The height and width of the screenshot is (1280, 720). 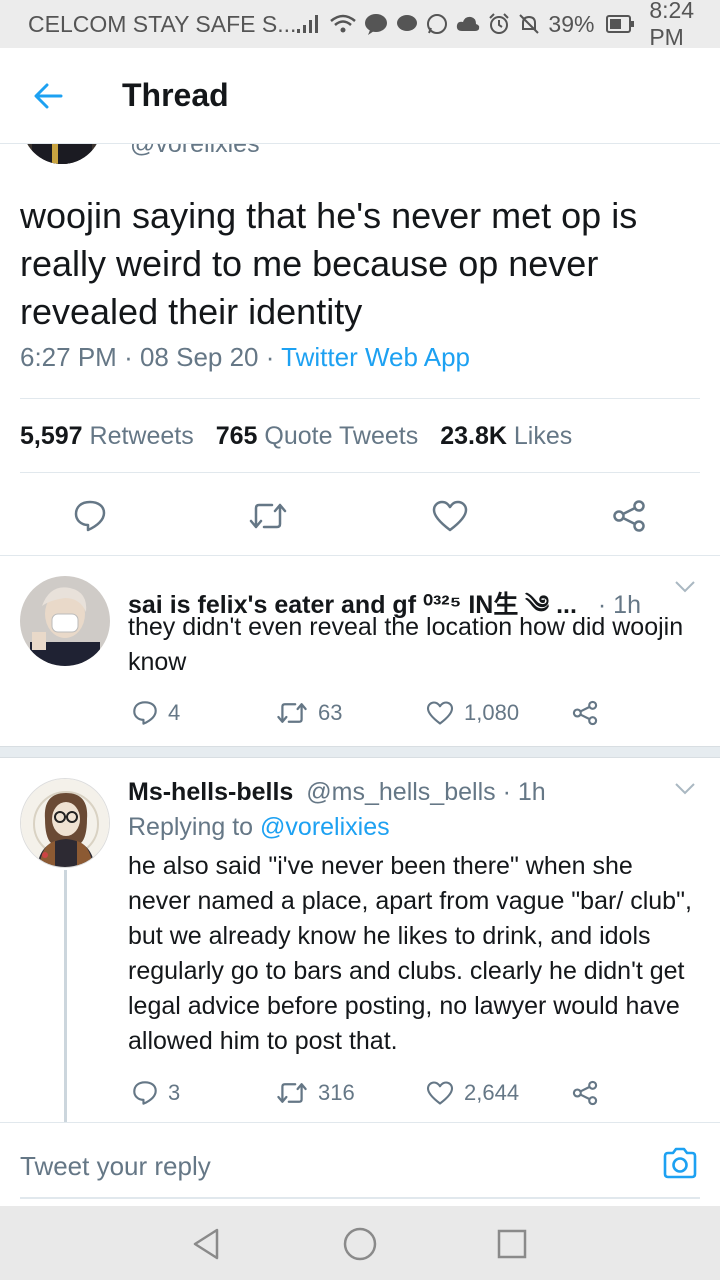 What do you see at coordinates (543, 436) in the screenshot?
I see `likes-label: Likes` at bounding box center [543, 436].